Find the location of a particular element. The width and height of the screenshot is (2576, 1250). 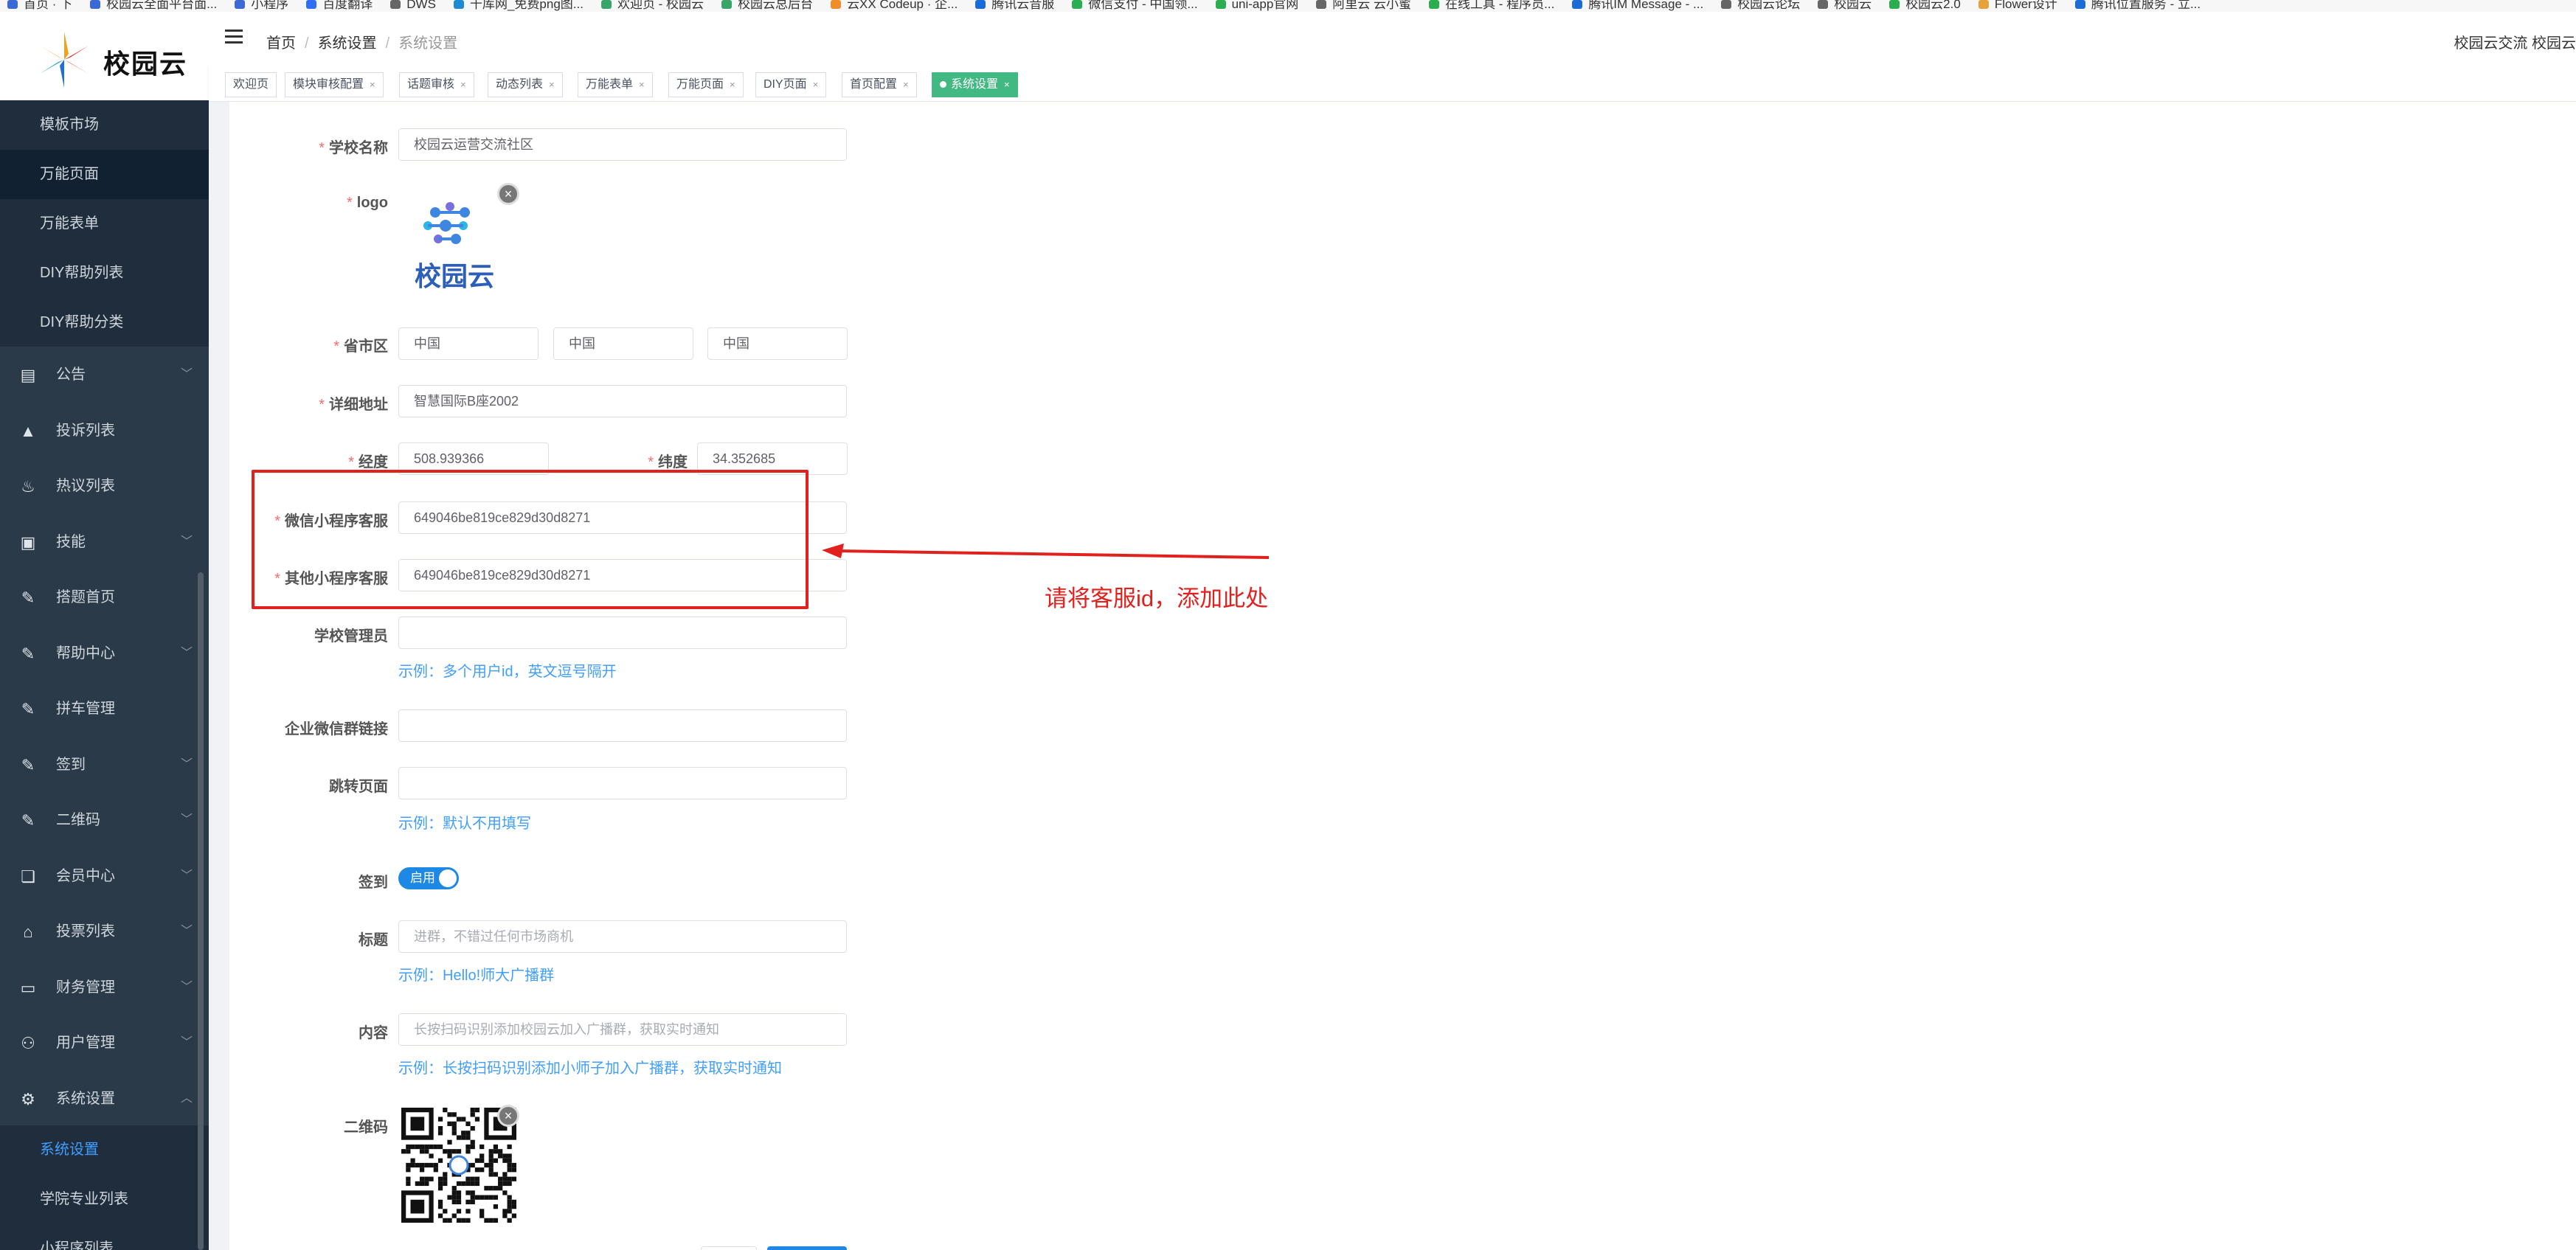

sidebar-scrollbar is located at coordinates (201, 911).